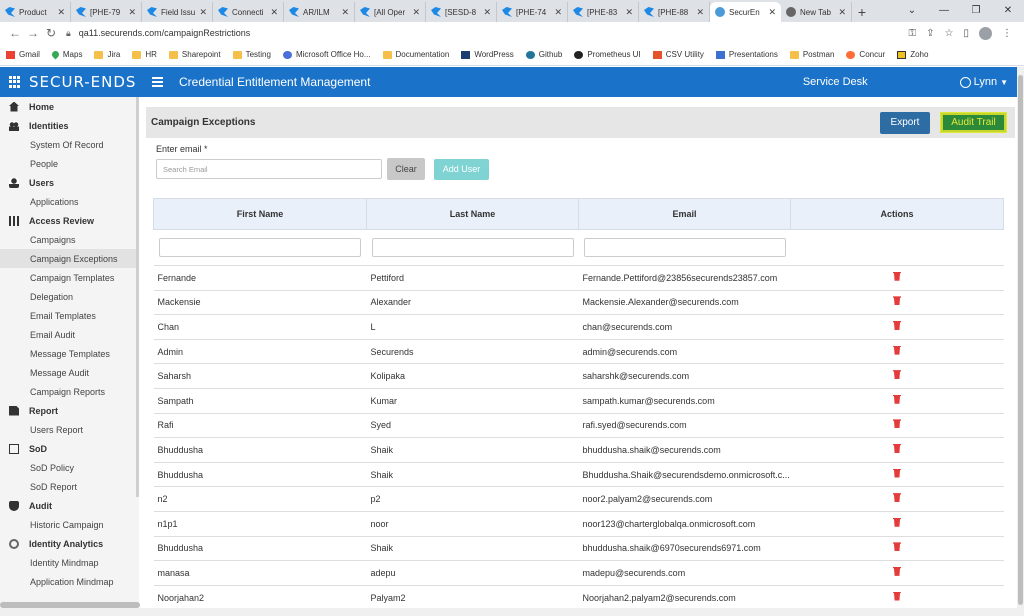 The height and width of the screenshot is (616, 1024). Describe the element at coordinates (70, 605) in the screenshot. I see `horizontal-scrollbar` at that location.